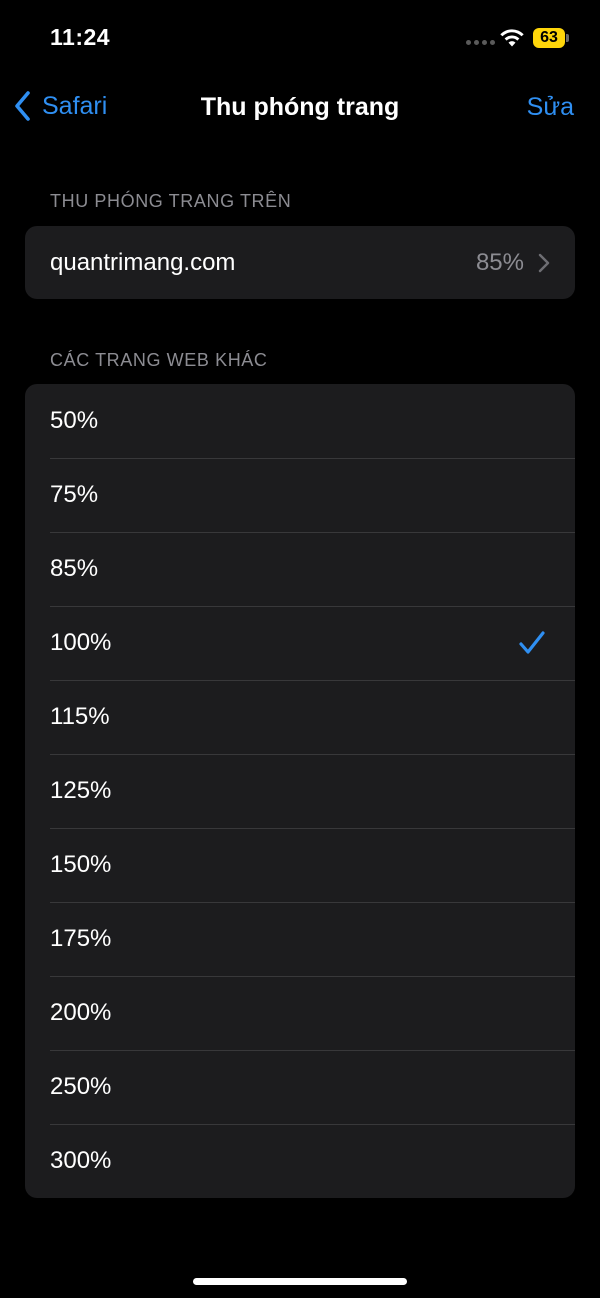 This screenshot has width=600, height=1298. What do you see at coordinates (171, 201) in the screenshot?
I see `site-section-header: THU PHÓNG TRANG TRÊN` at bounding box center [171, 201].